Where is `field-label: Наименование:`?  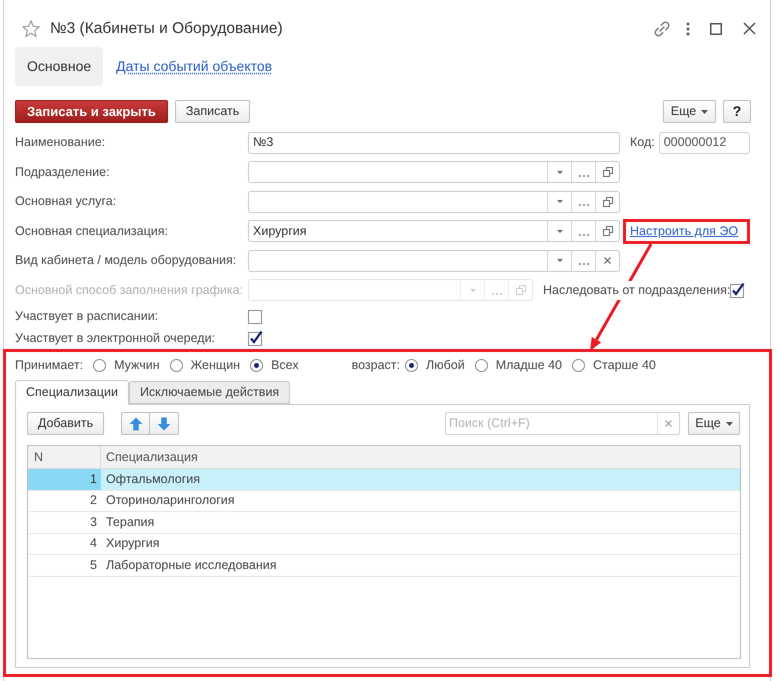
field-label: Наименование: is located at coordinates (60, 143).